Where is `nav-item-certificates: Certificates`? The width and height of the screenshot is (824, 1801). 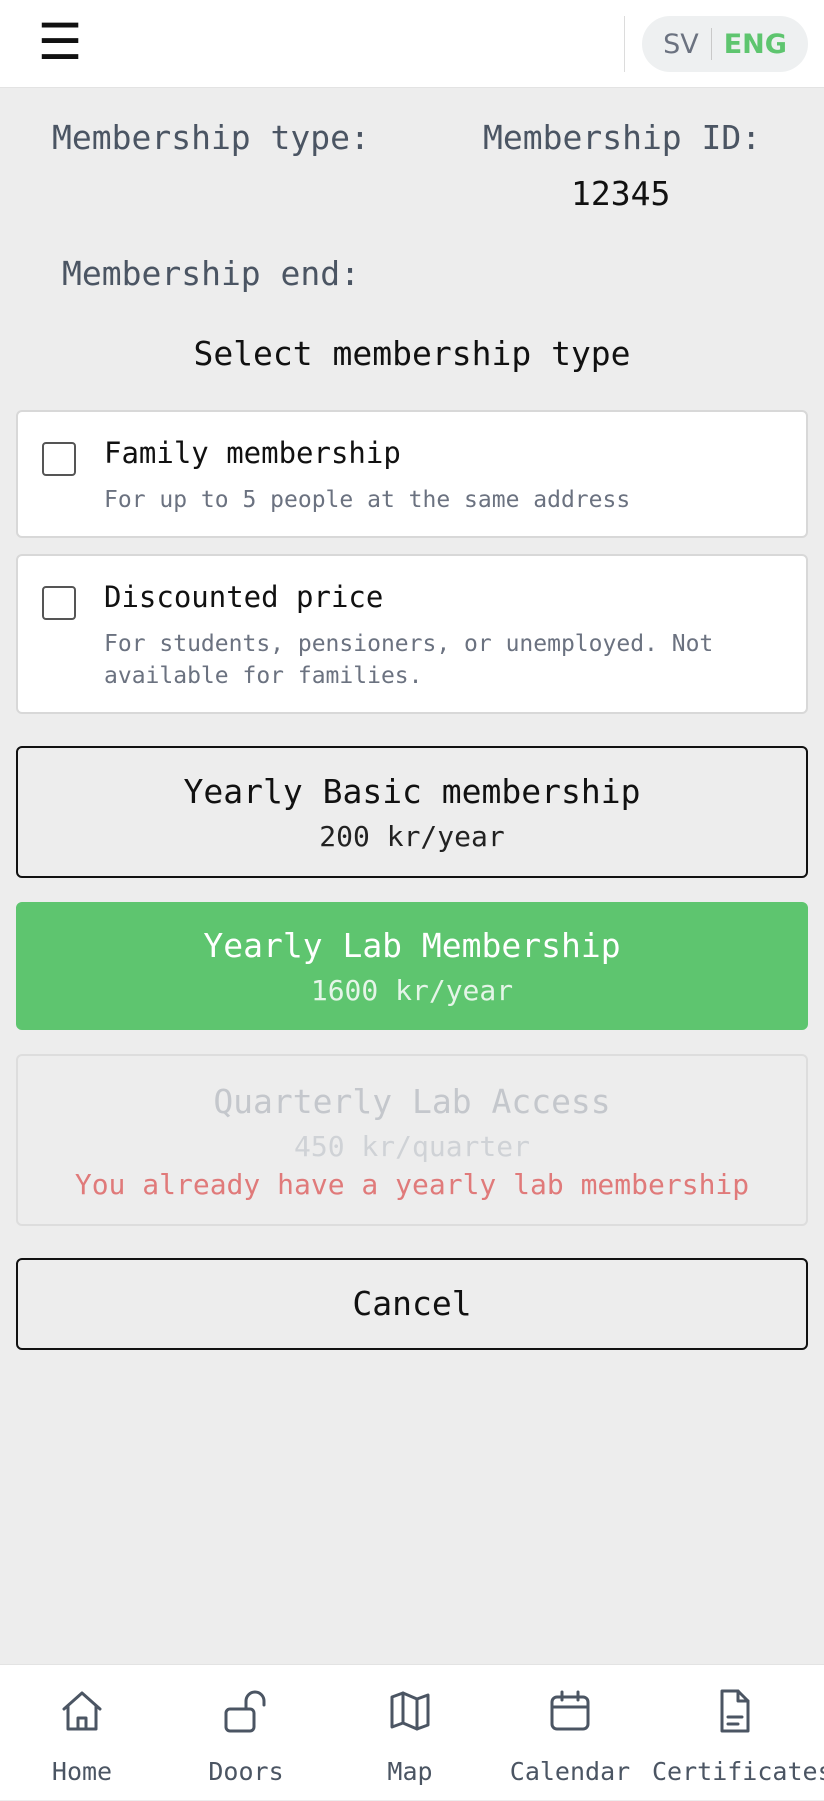
nav-item-certificates: Certificates is located at coordinates (738, 1733).